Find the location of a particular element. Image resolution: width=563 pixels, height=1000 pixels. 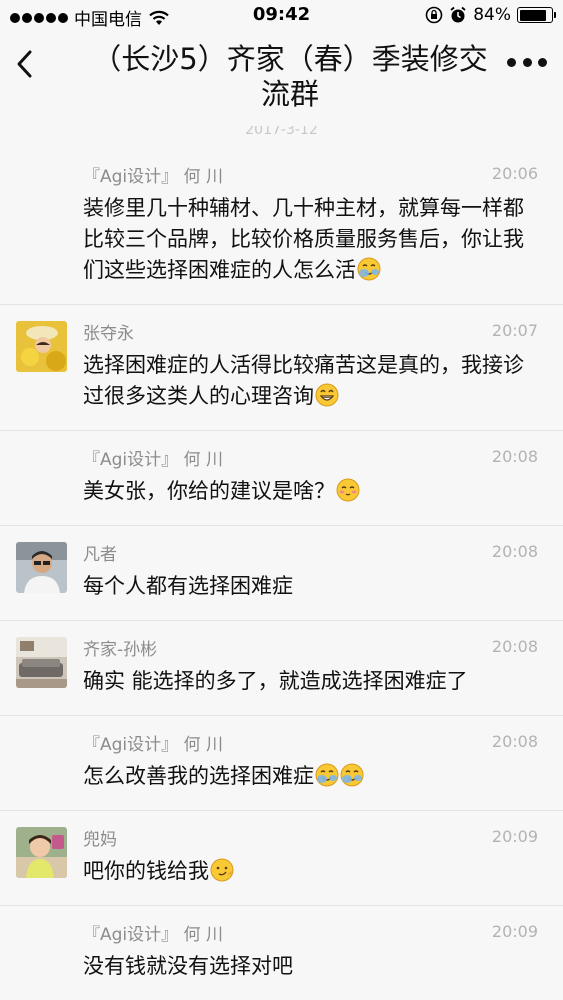

message-item: 张夺永 20:07 选择困难症的人活得比较痛苦这是真的，我接诊过很多这类人的心理咨询 is located at coordinates (281, 368).